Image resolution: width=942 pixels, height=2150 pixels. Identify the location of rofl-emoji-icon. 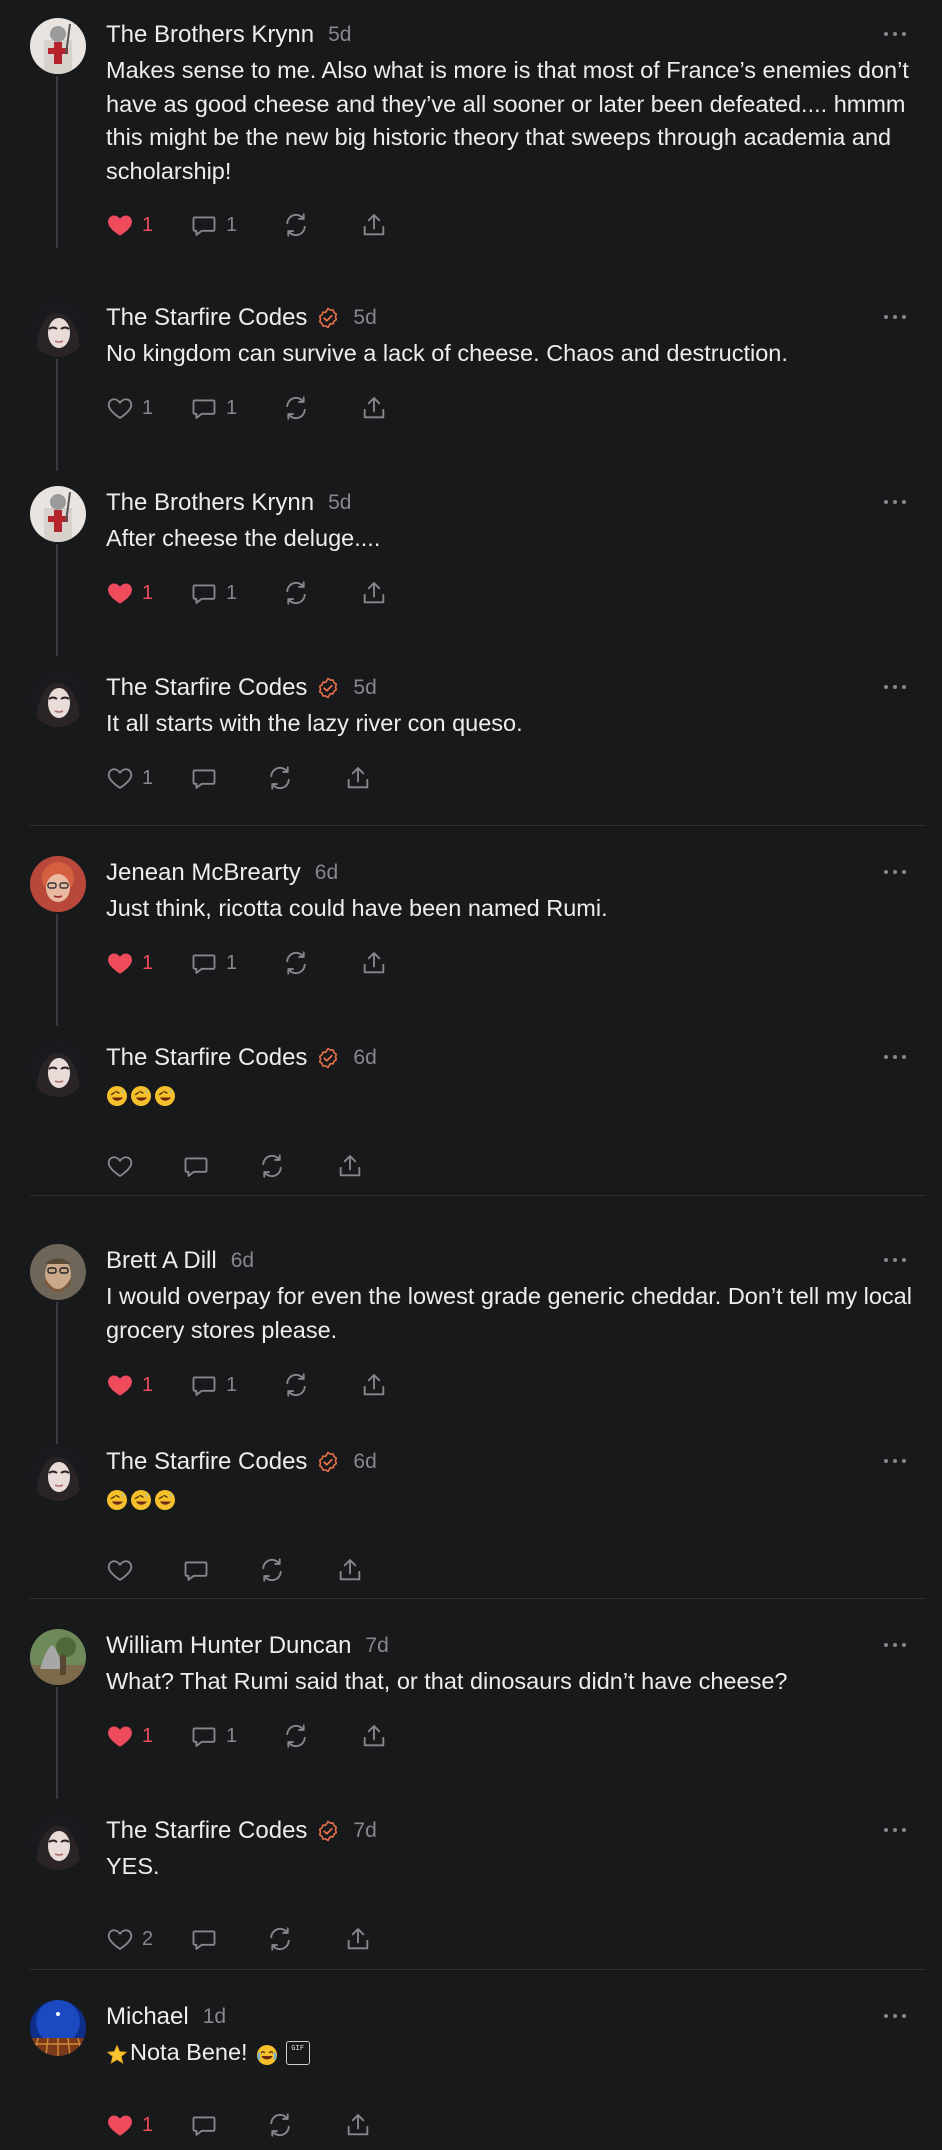
(141, 1498).